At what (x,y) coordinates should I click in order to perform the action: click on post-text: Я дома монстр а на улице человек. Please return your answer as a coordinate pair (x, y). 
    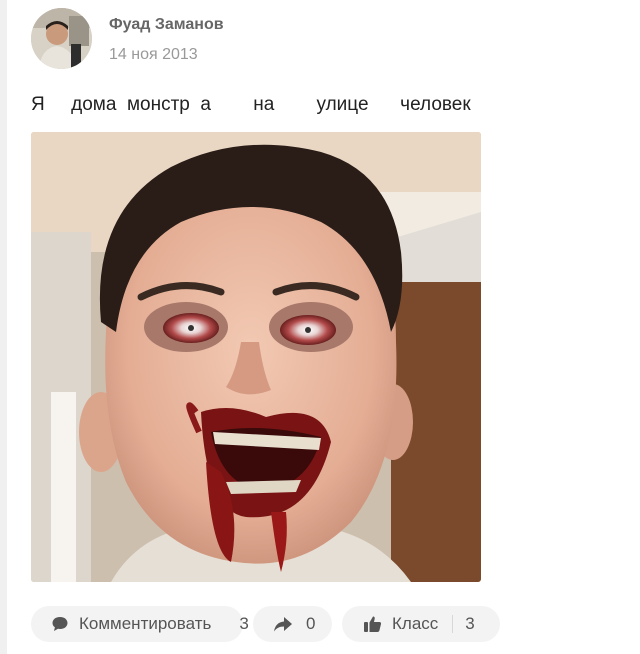
    Looking at the image, I should click on (251, 104).